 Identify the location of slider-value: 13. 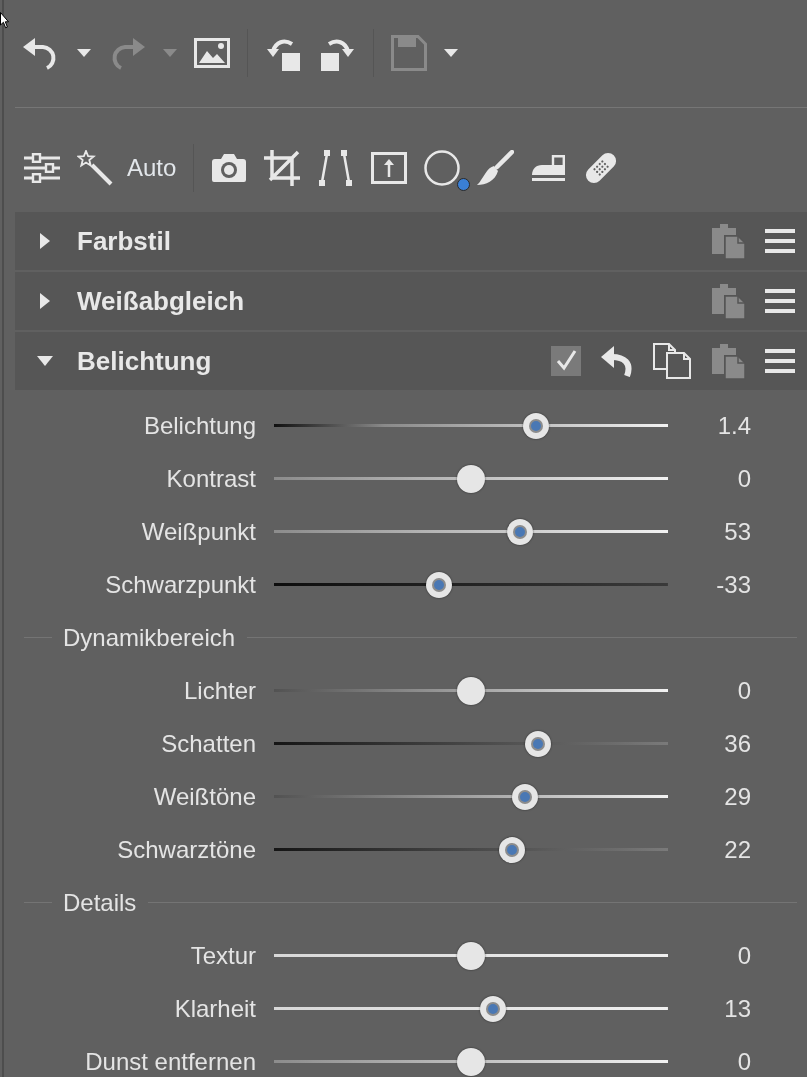
(737, 1008).